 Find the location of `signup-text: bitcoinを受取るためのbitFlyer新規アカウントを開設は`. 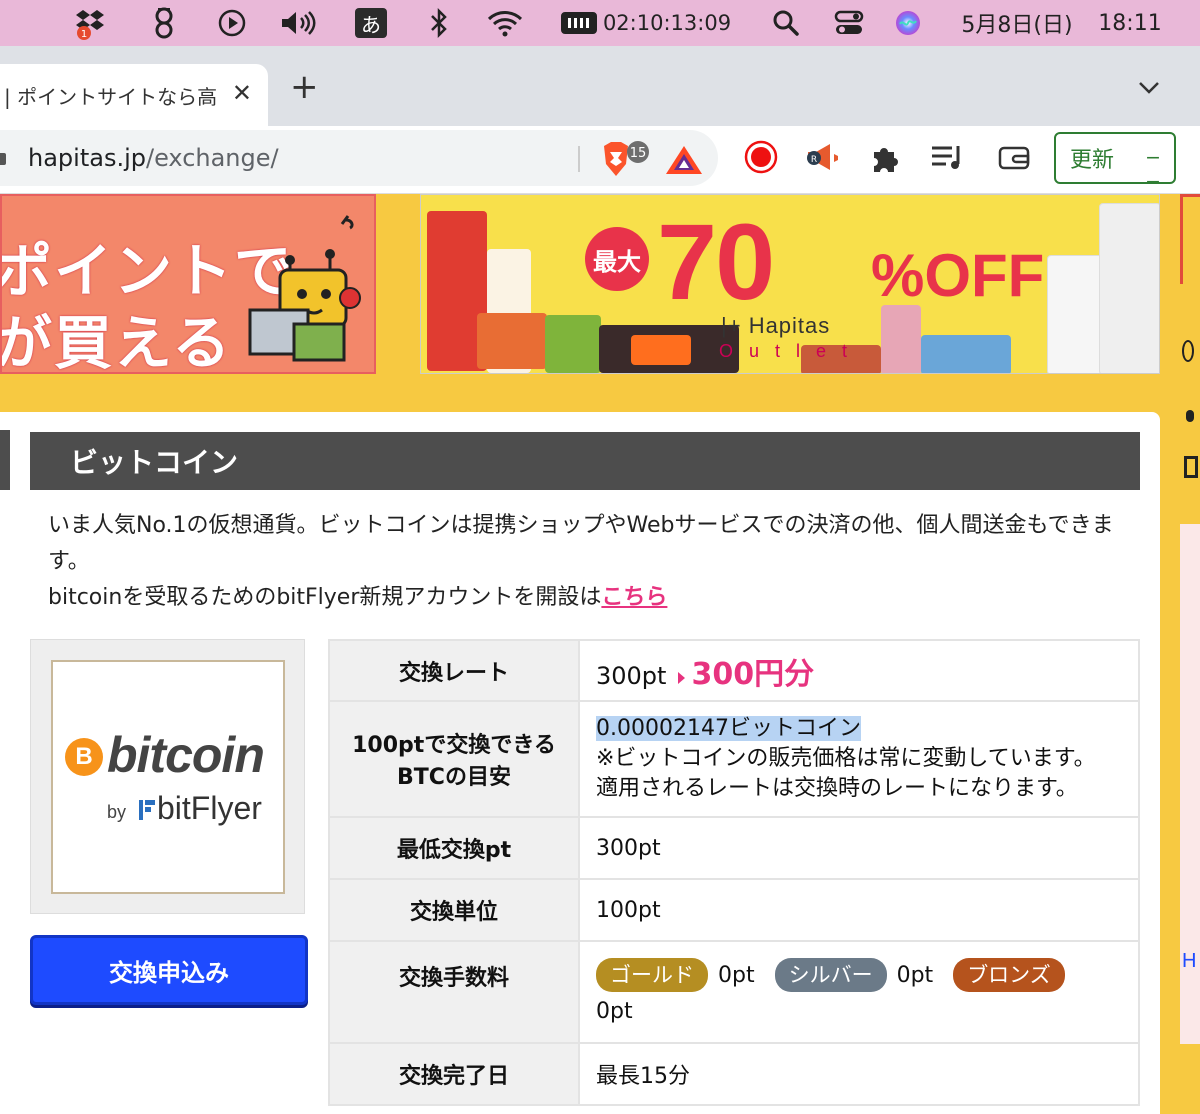

signup-text: bitcoinを受取るためのbitFlyer新規アカウントを開設は is located at coordinates (325, 597).